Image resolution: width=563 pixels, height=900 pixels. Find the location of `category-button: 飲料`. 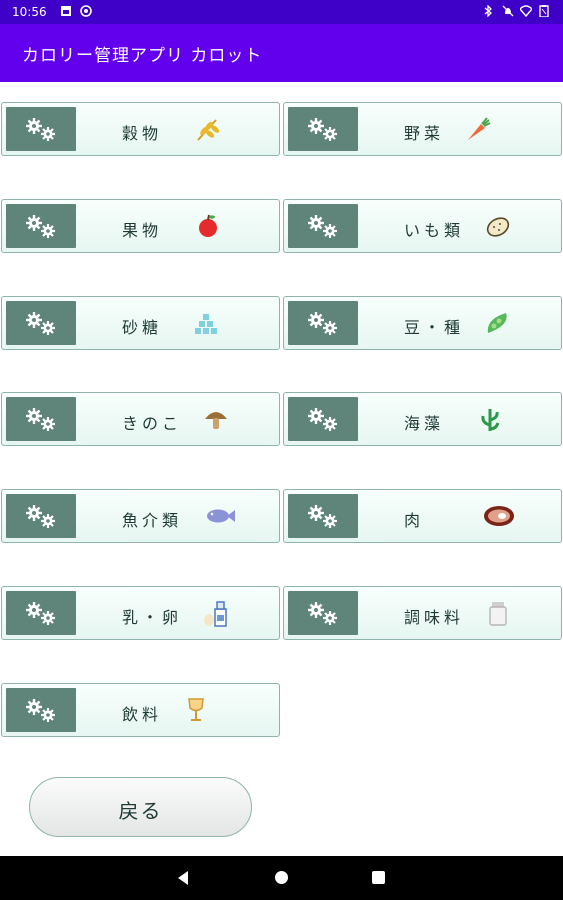

category-button: 飲料 is located at coordinates (140, 709).